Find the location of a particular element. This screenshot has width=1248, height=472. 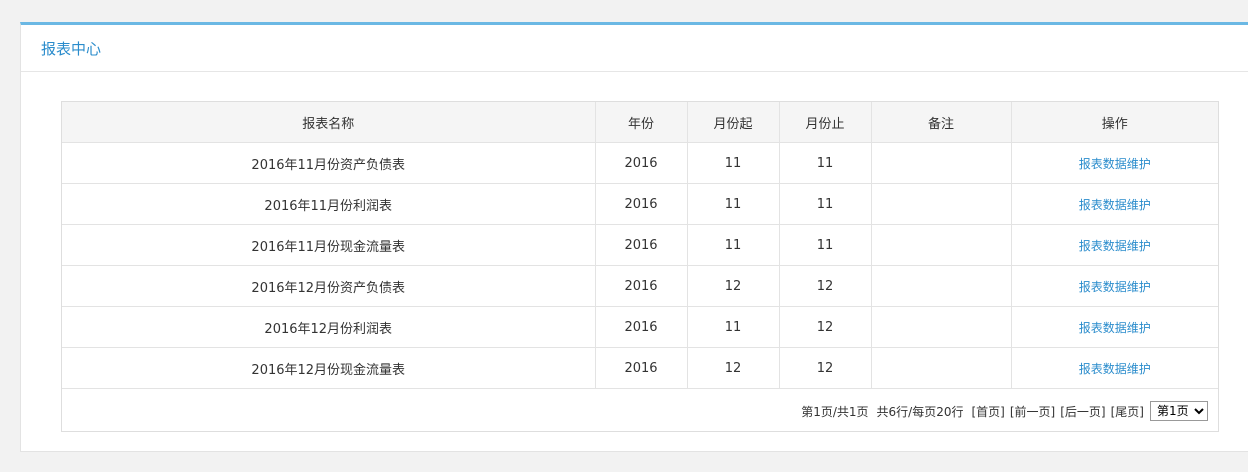

cell-report-name: 2016年12月份现金流量表 is located at coordinates (329, 368).